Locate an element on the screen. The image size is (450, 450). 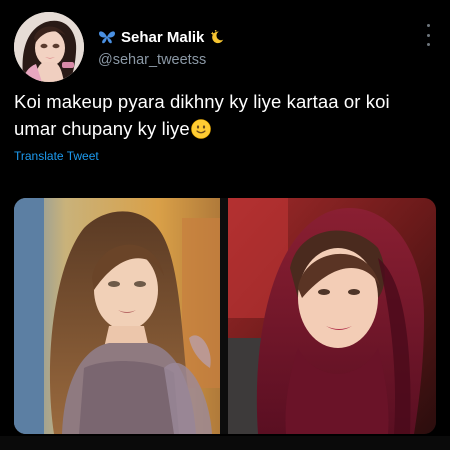
avatar-image is located at coordinates (49, 47).